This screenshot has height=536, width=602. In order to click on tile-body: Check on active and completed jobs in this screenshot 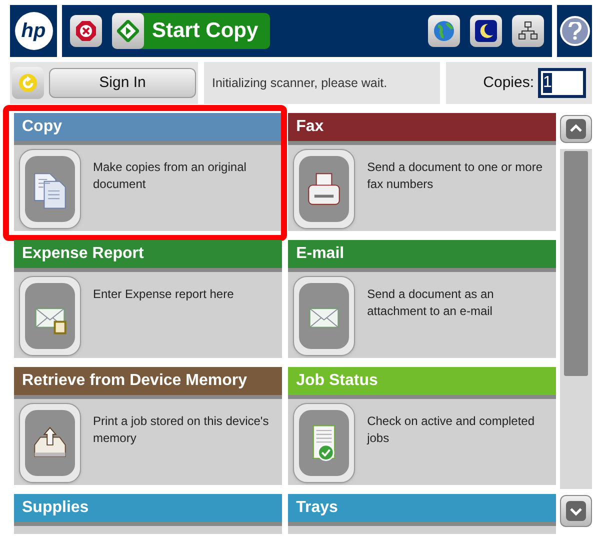, I will do `click(422, 442)`.